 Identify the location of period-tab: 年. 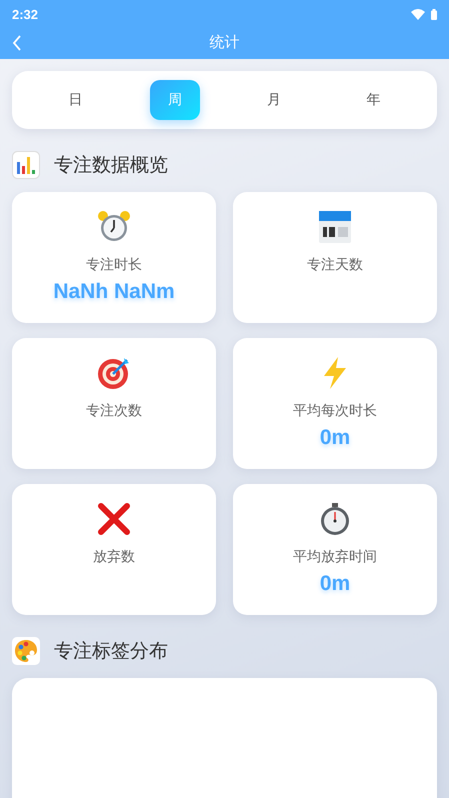
(373, 100).